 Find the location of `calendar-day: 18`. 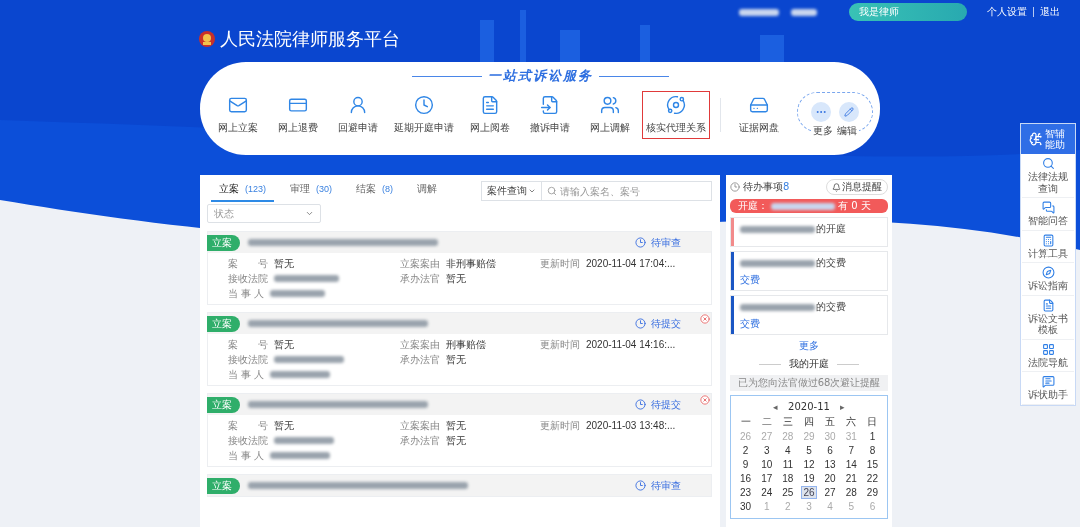

calendar-day: 18 is located at coordinates (787, 478).